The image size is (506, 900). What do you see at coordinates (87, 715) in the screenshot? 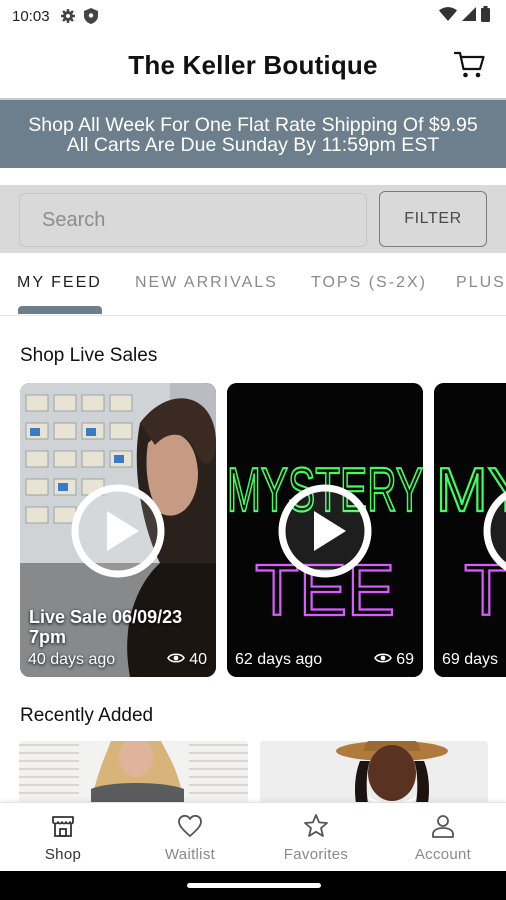
I see `recently-added-heading: Recently Added` at bounding box center [87, 715].